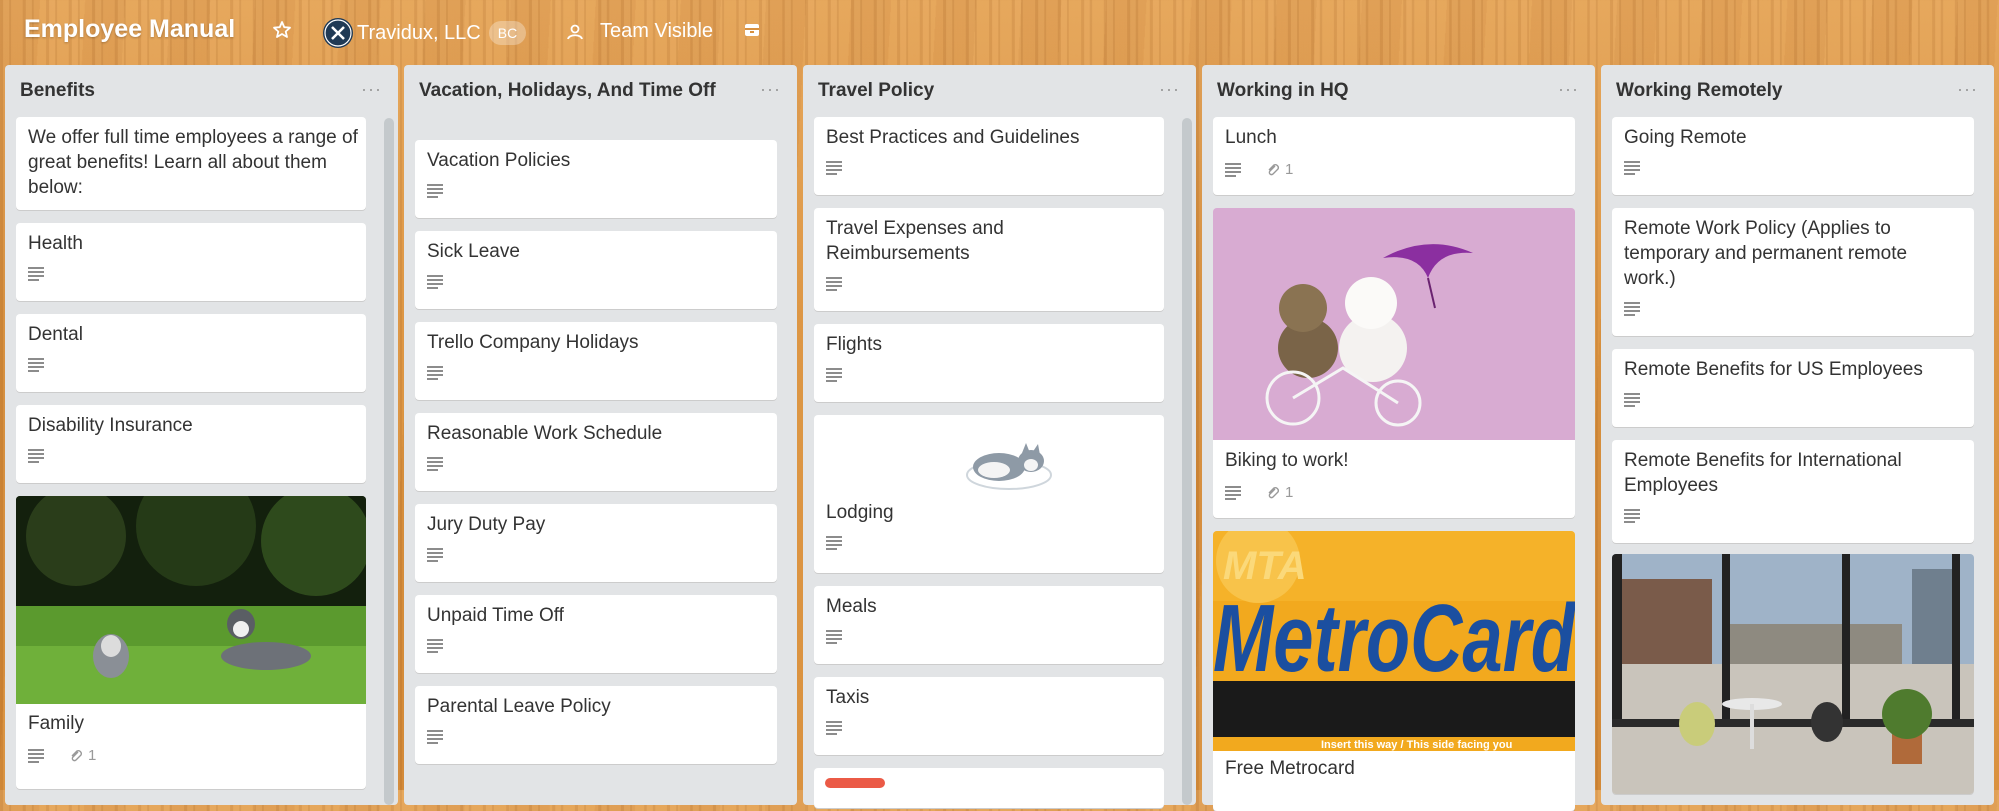 The height and width of the screenshot is (811, 1999). I want to click on card: Unpaid Time Off, so click(596, 634).